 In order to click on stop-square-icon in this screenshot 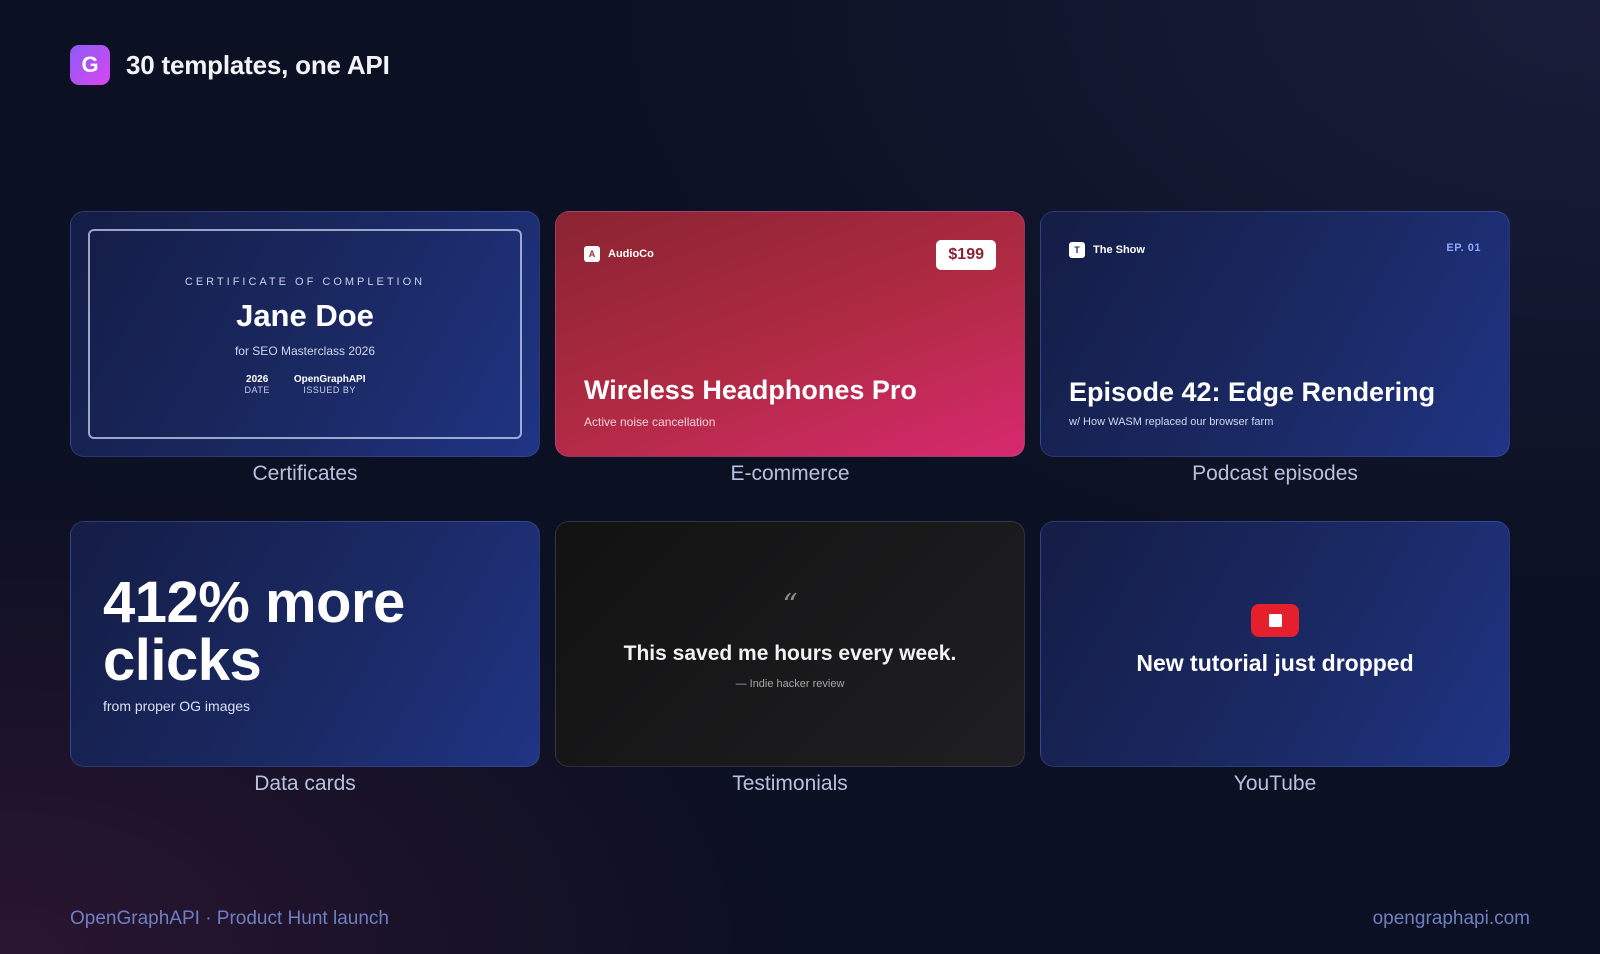, I will do `click(1275, 620)`.